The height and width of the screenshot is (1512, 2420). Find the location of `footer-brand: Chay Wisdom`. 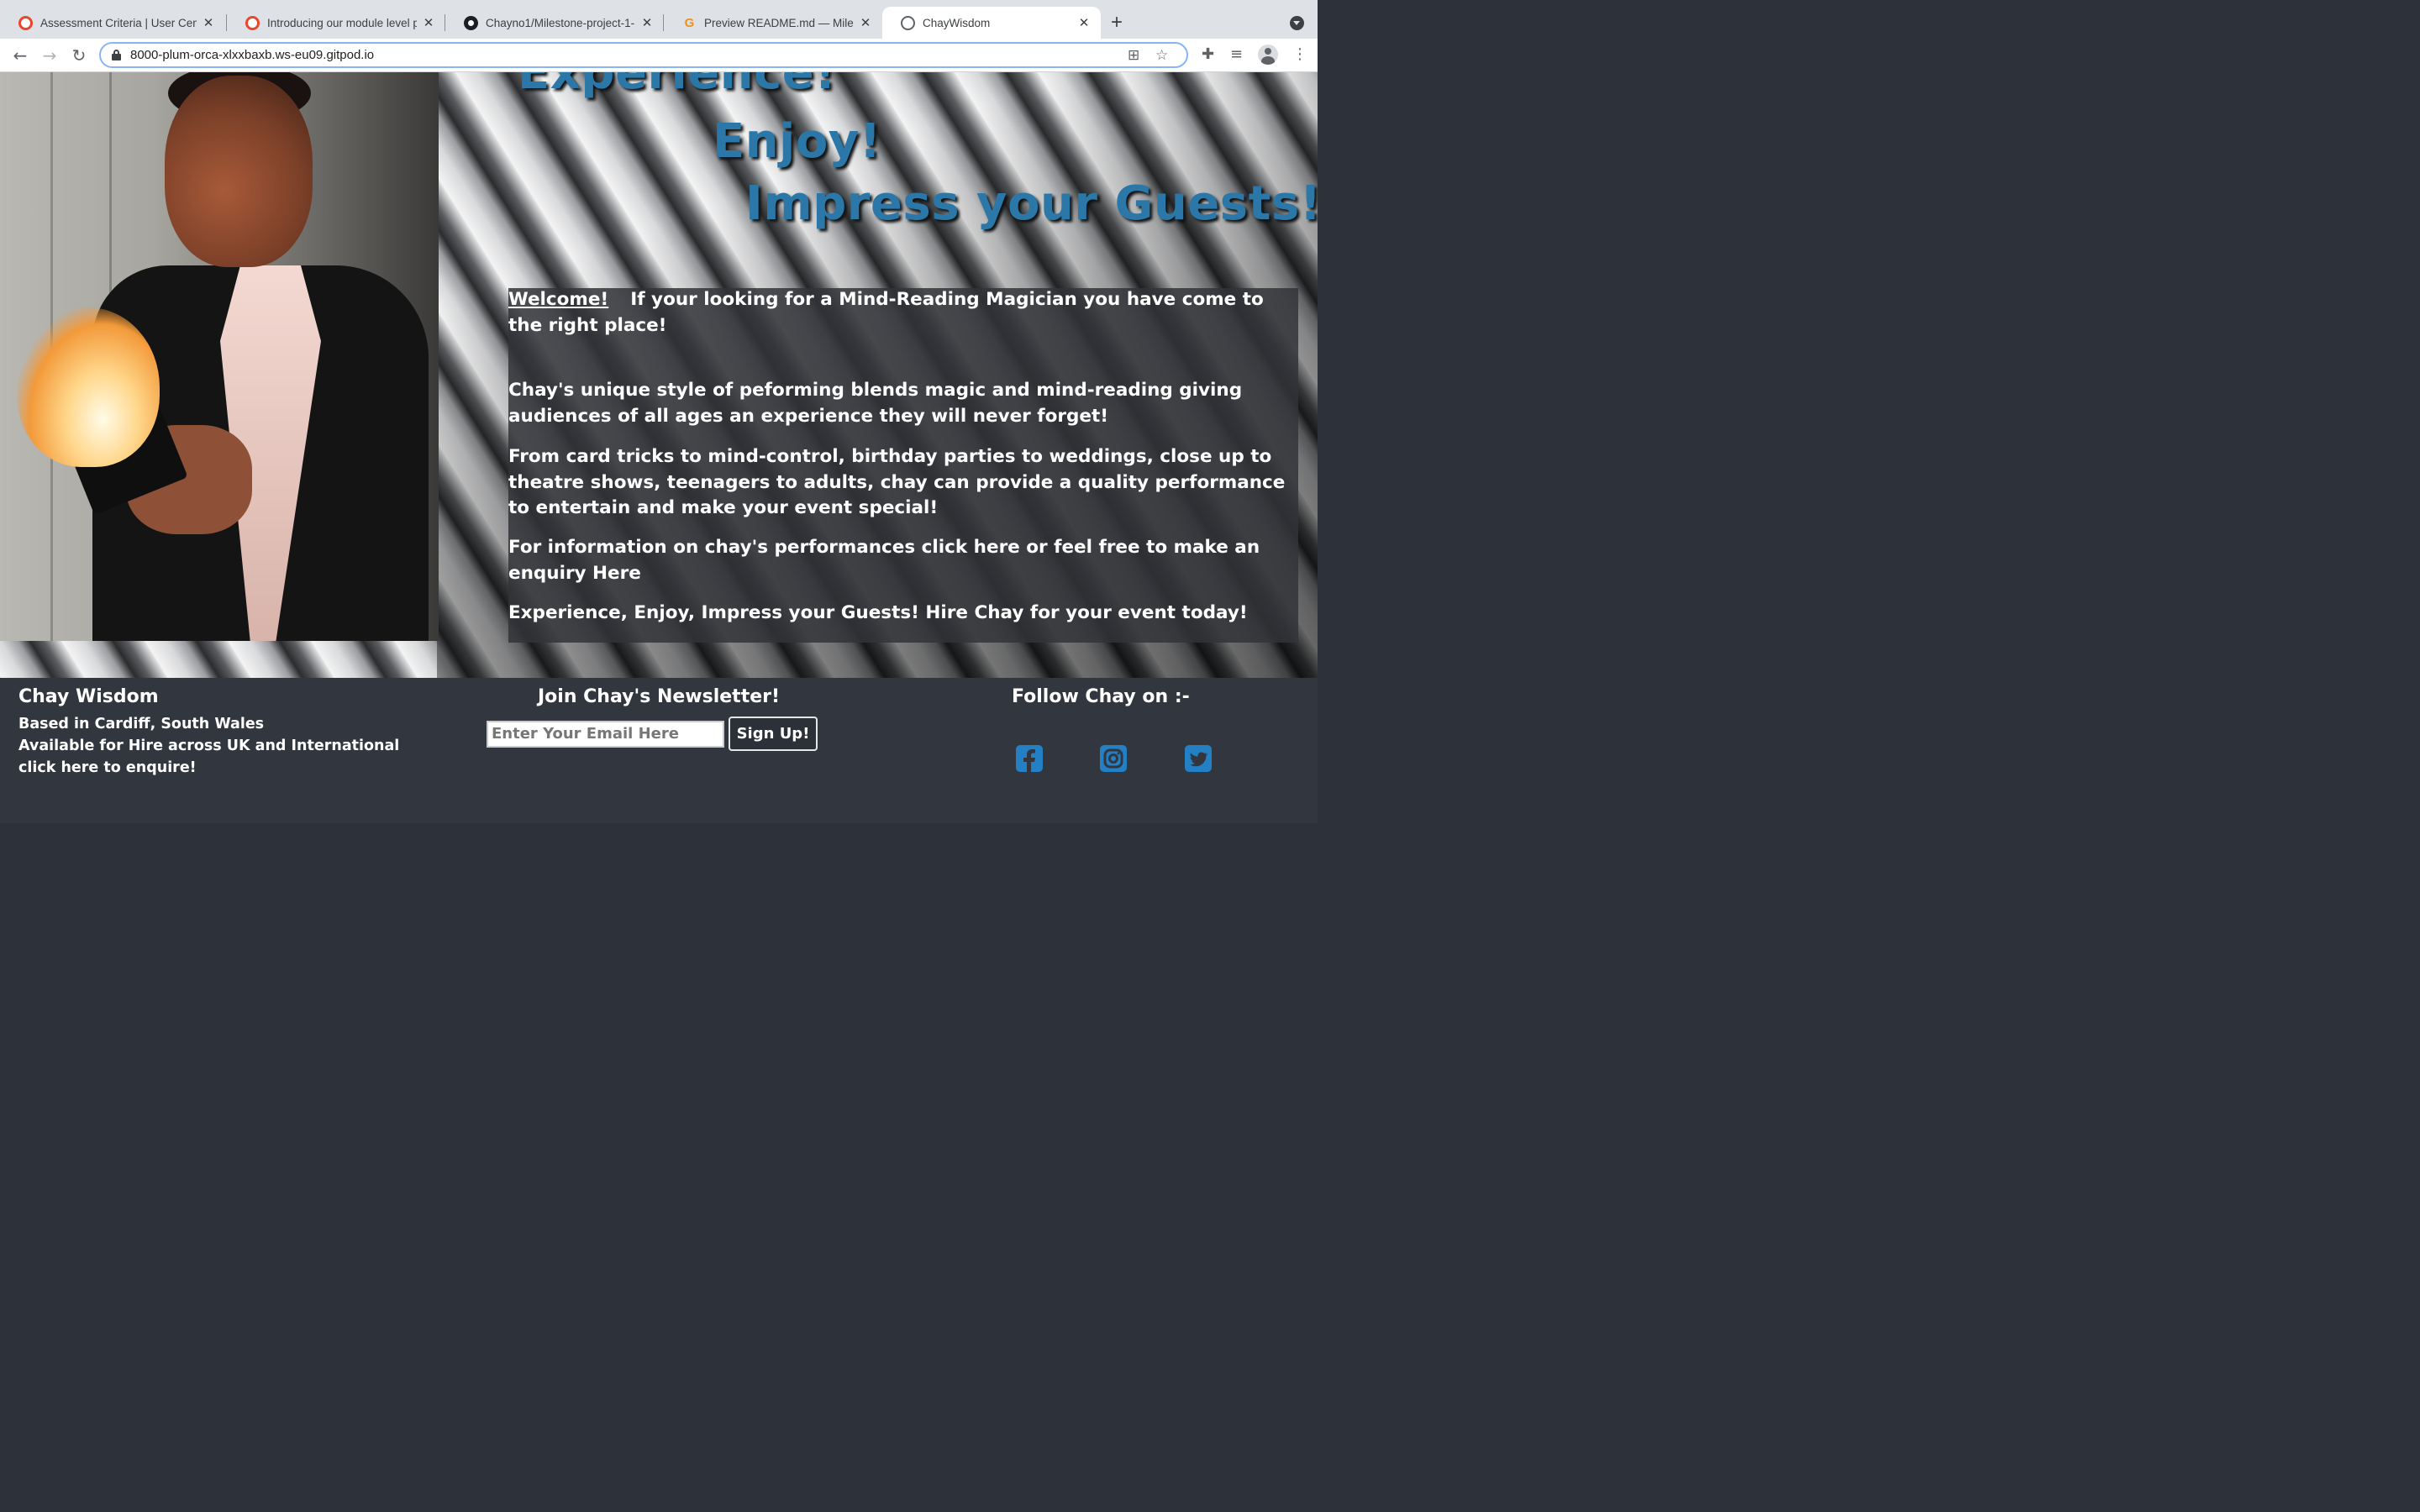

footer-brand: Chay Wisdom is located at coordinates (88, 696).